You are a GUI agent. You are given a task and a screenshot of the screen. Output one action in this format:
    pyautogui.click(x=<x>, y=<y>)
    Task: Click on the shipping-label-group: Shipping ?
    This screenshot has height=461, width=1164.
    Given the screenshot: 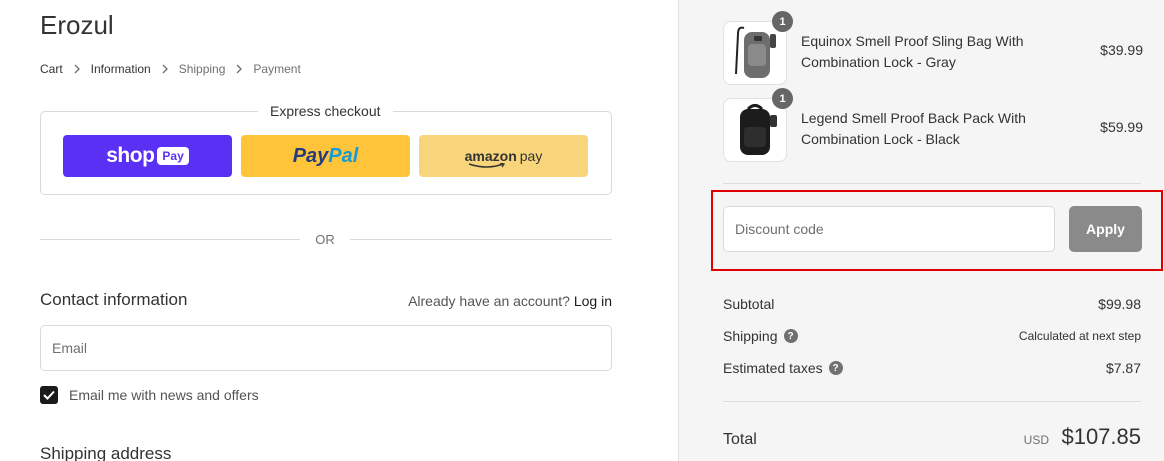 What is the action you would take?
    pyautogui.click(x=760, y=336)
    